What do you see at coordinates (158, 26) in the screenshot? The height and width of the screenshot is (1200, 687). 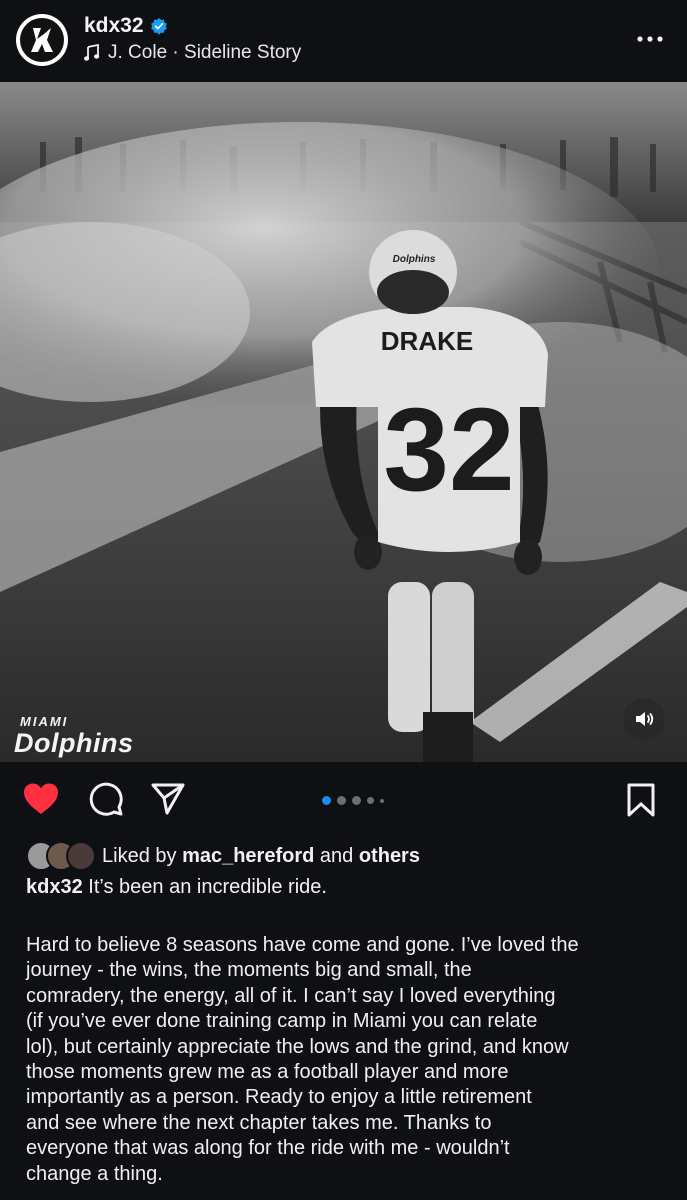 I see `verified-badge-icon` at bounding box center [158, 26].